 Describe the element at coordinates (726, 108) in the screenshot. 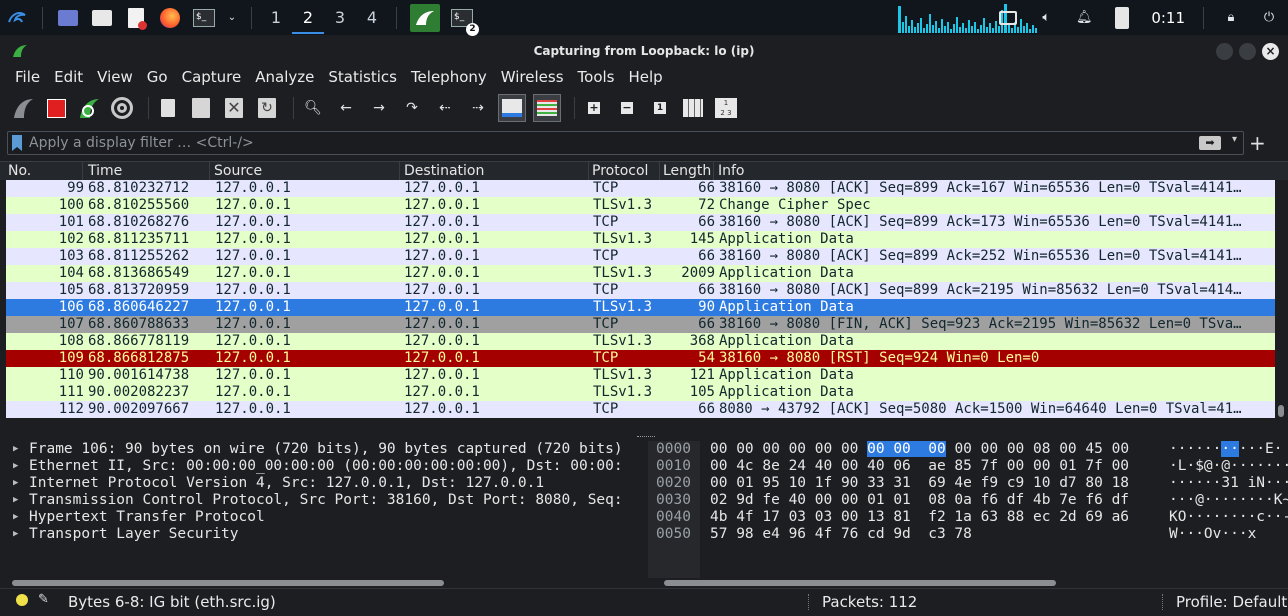

I see `layout-icon: 12 3` at that location.